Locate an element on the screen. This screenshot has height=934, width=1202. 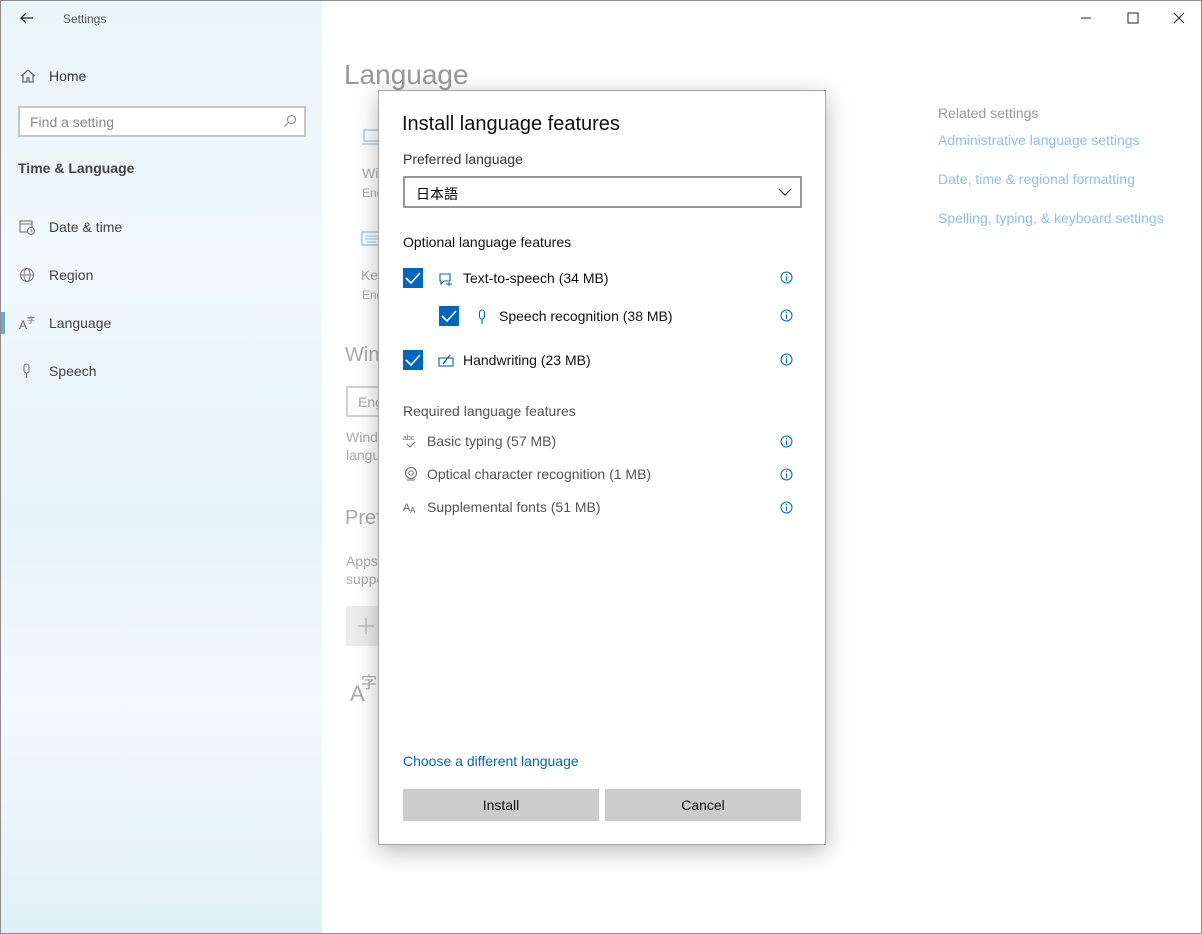
choose-different-language-link: Choose a different language is located at coordinates (491, 761).